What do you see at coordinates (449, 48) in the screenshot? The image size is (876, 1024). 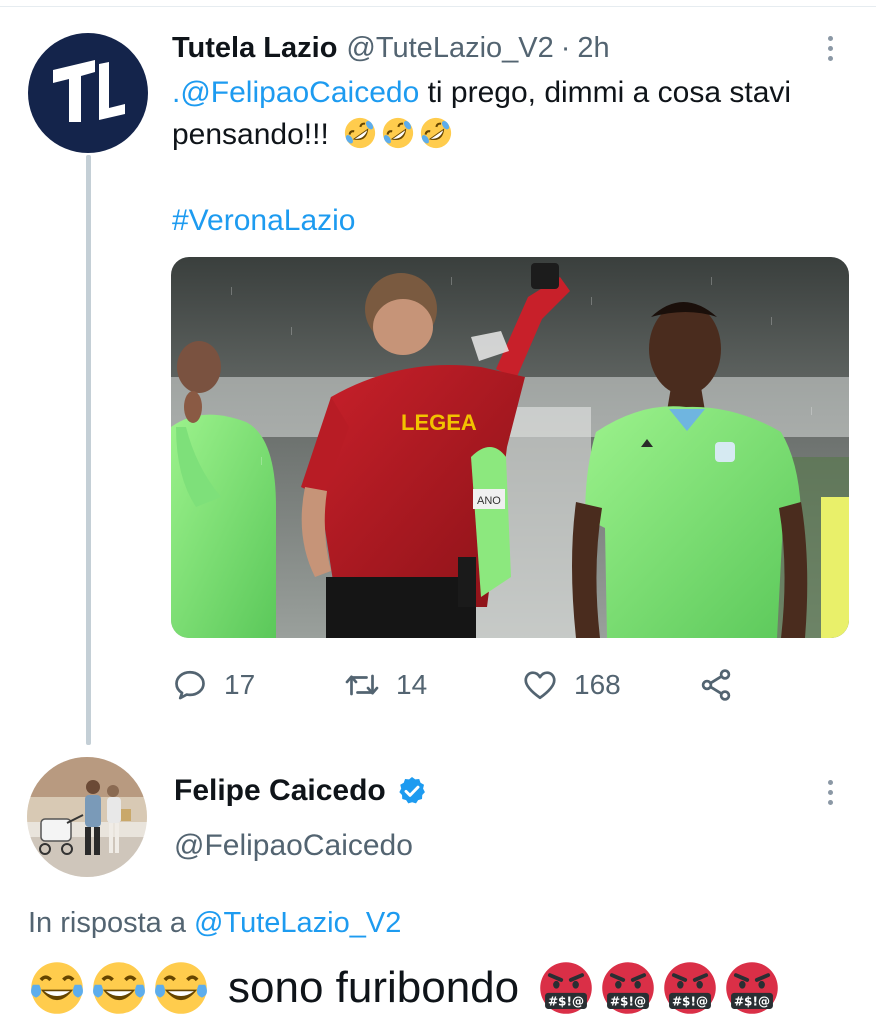 I see `author-handle: @TuteLazio_V2` at bounding box center [449, 48].